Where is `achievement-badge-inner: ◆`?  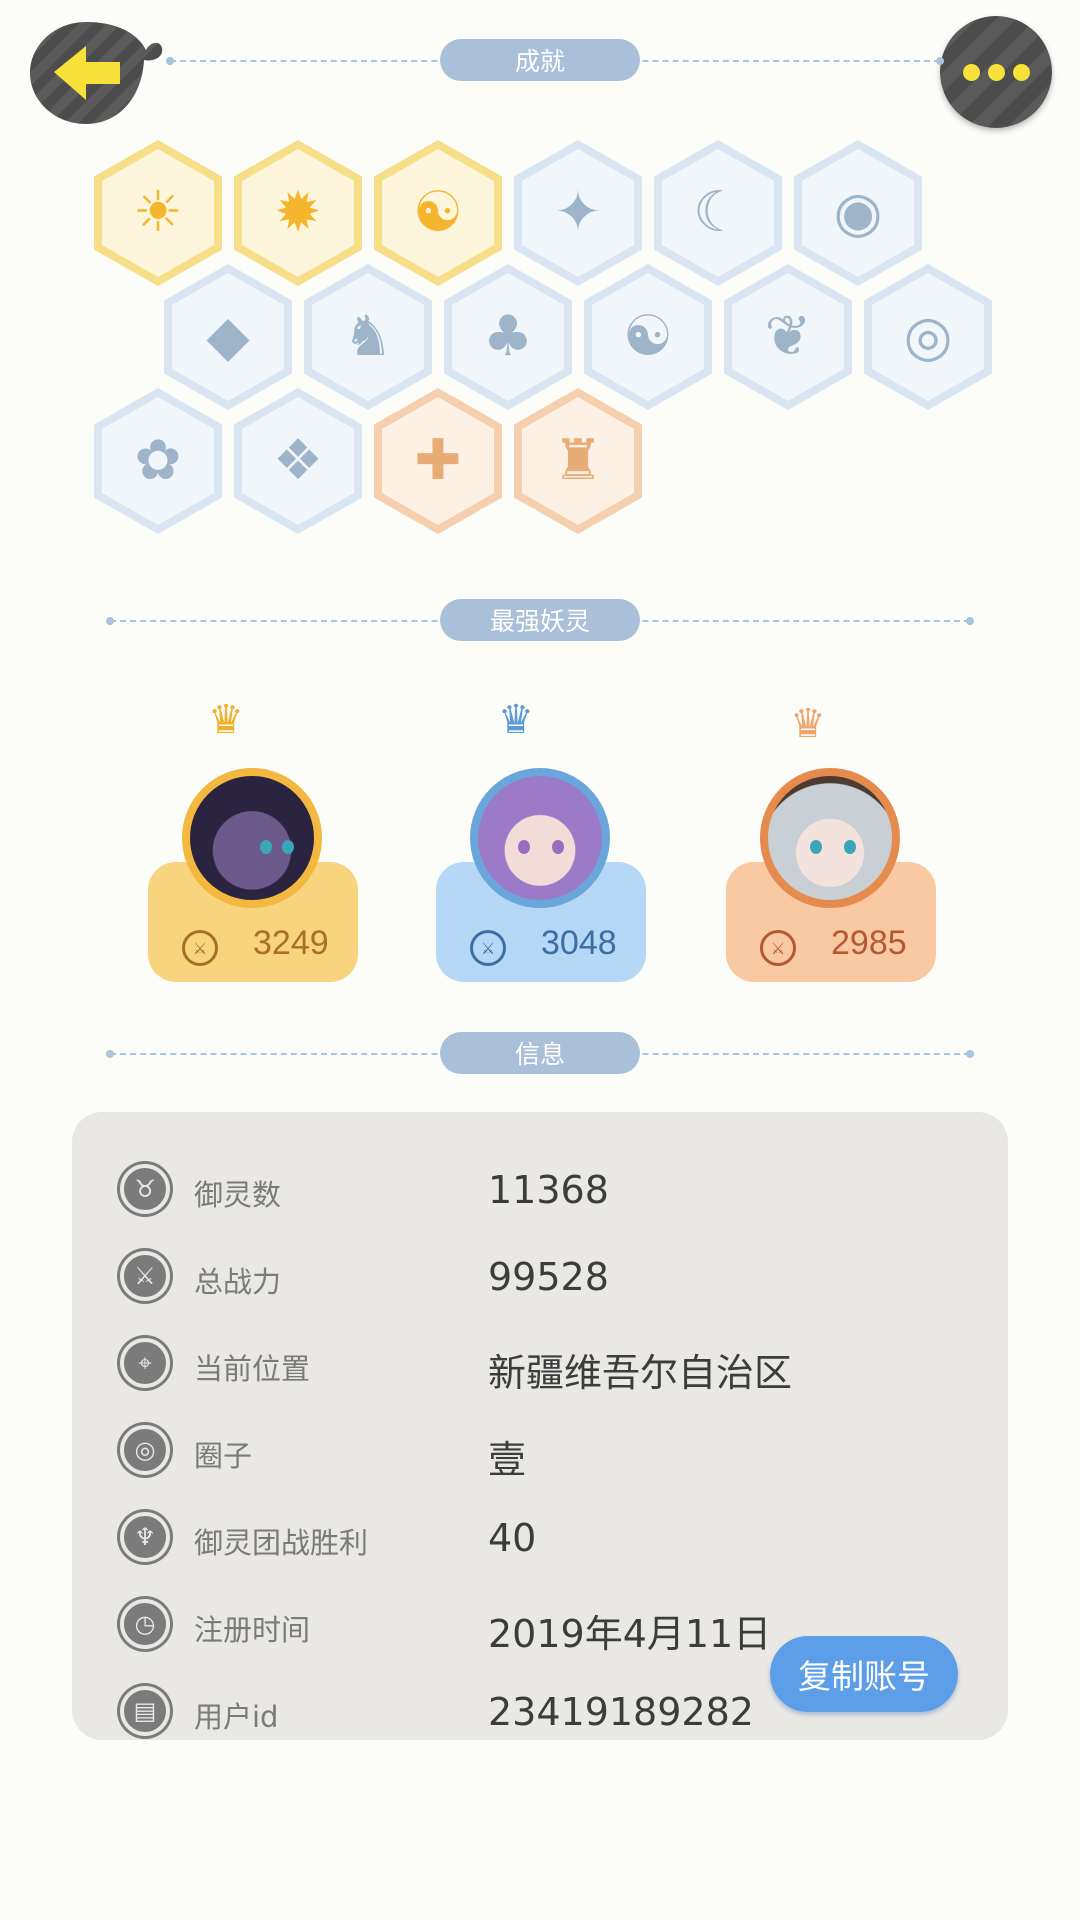 achievement-badge-inner: ◆ is located at coordinates (228, 337).